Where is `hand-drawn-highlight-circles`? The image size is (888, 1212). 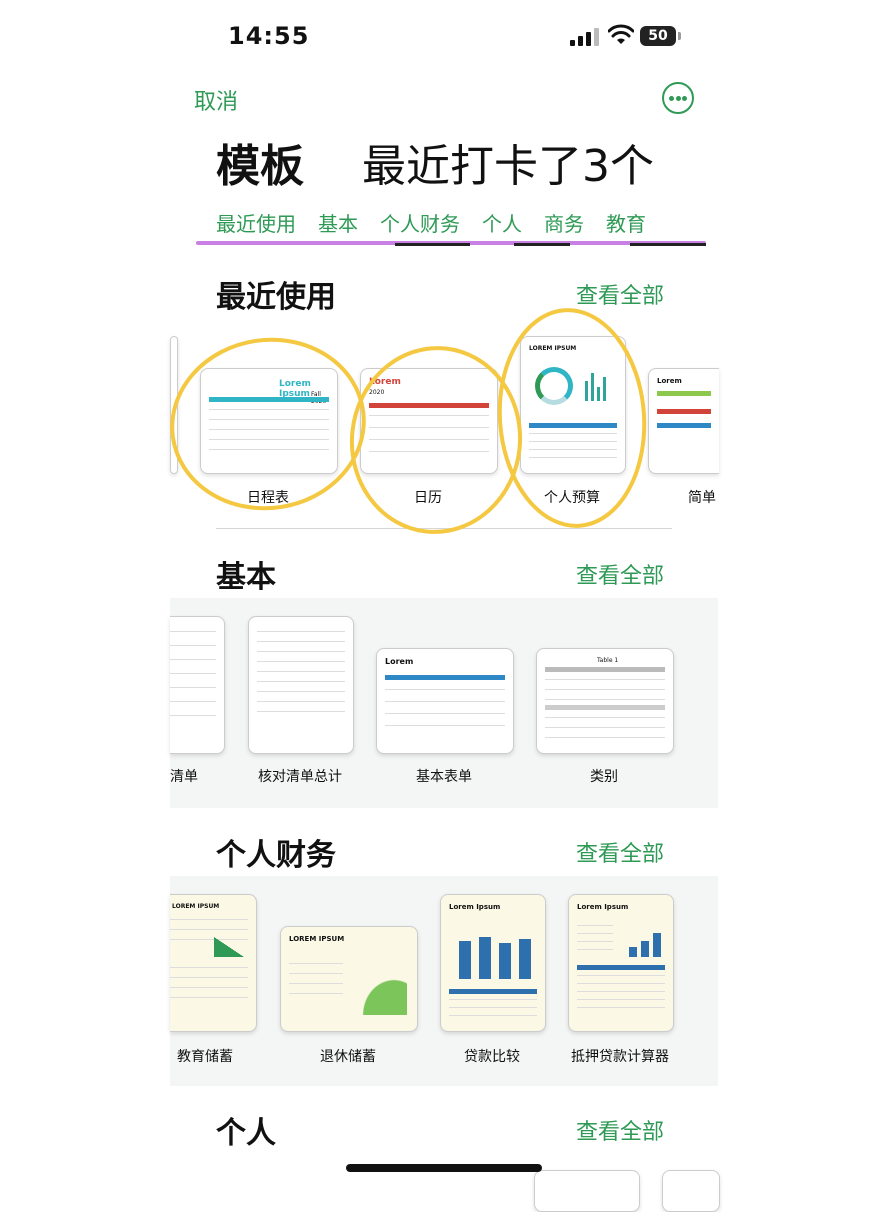
hand-drawn-highlight-circles is located at coordinates (408, 421).